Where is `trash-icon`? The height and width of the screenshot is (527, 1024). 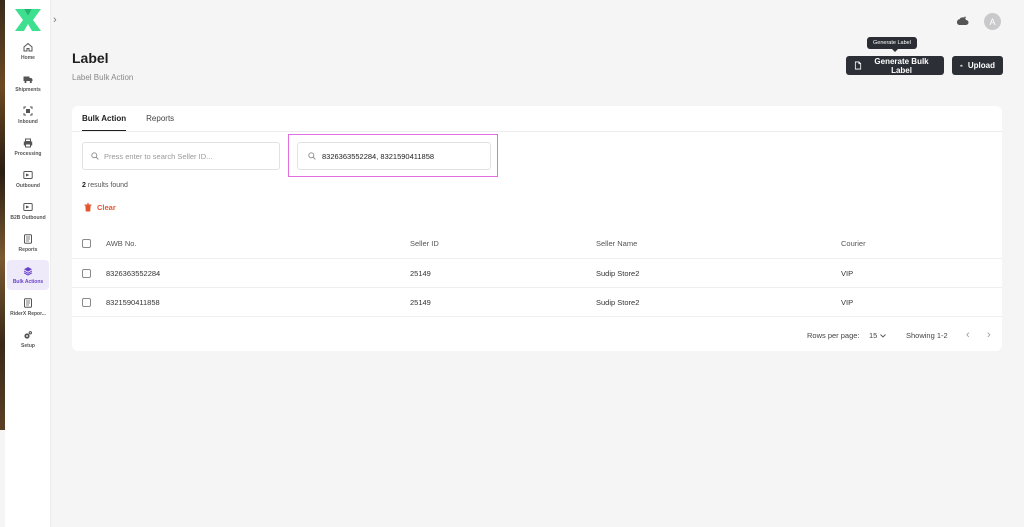
trash-icon is located at coordinates (88, 207).